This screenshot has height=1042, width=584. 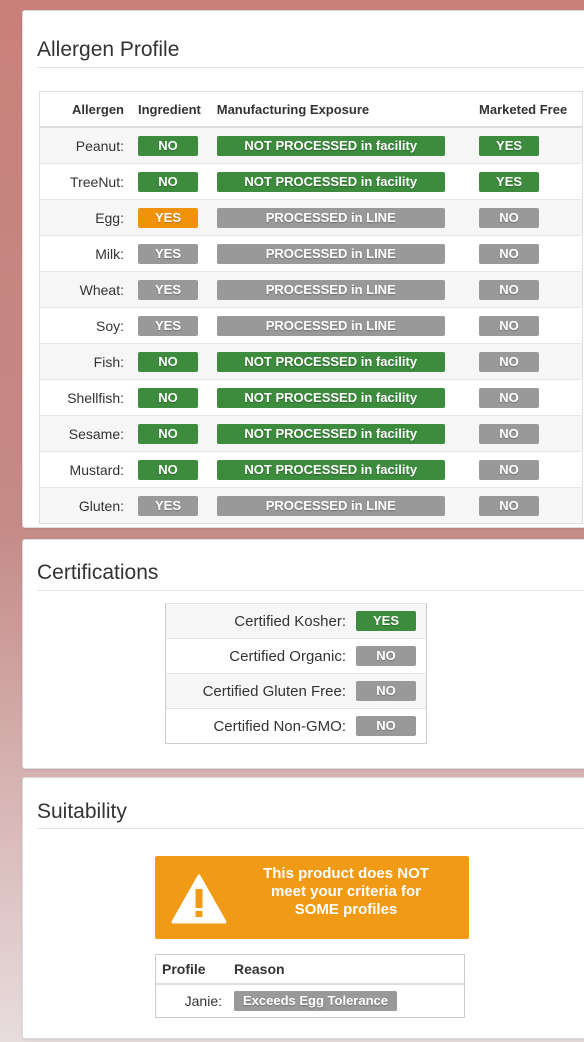 What do you see at coordinates (82, 811) in the screenshot?
I see `suitability-panel-title: Suitability` at bounding box center [82, 811].